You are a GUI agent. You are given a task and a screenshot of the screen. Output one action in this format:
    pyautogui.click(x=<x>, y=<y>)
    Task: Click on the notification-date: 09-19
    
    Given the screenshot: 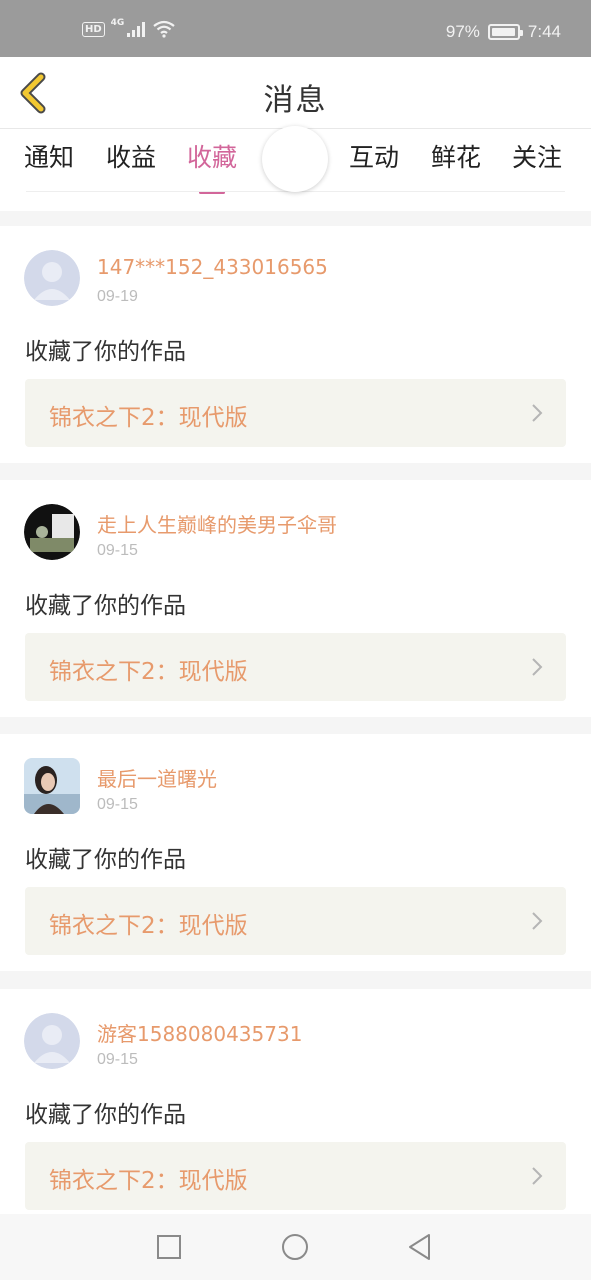 What is the action you would take?
    pyautogui.click(x=117, y=296)
    